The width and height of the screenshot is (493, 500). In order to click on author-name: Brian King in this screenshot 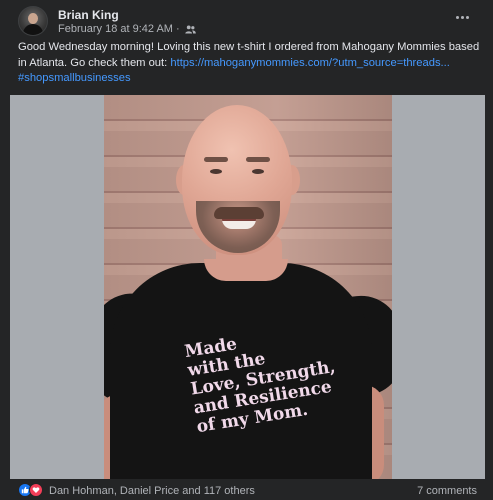, I will do `click(88, 15)`.